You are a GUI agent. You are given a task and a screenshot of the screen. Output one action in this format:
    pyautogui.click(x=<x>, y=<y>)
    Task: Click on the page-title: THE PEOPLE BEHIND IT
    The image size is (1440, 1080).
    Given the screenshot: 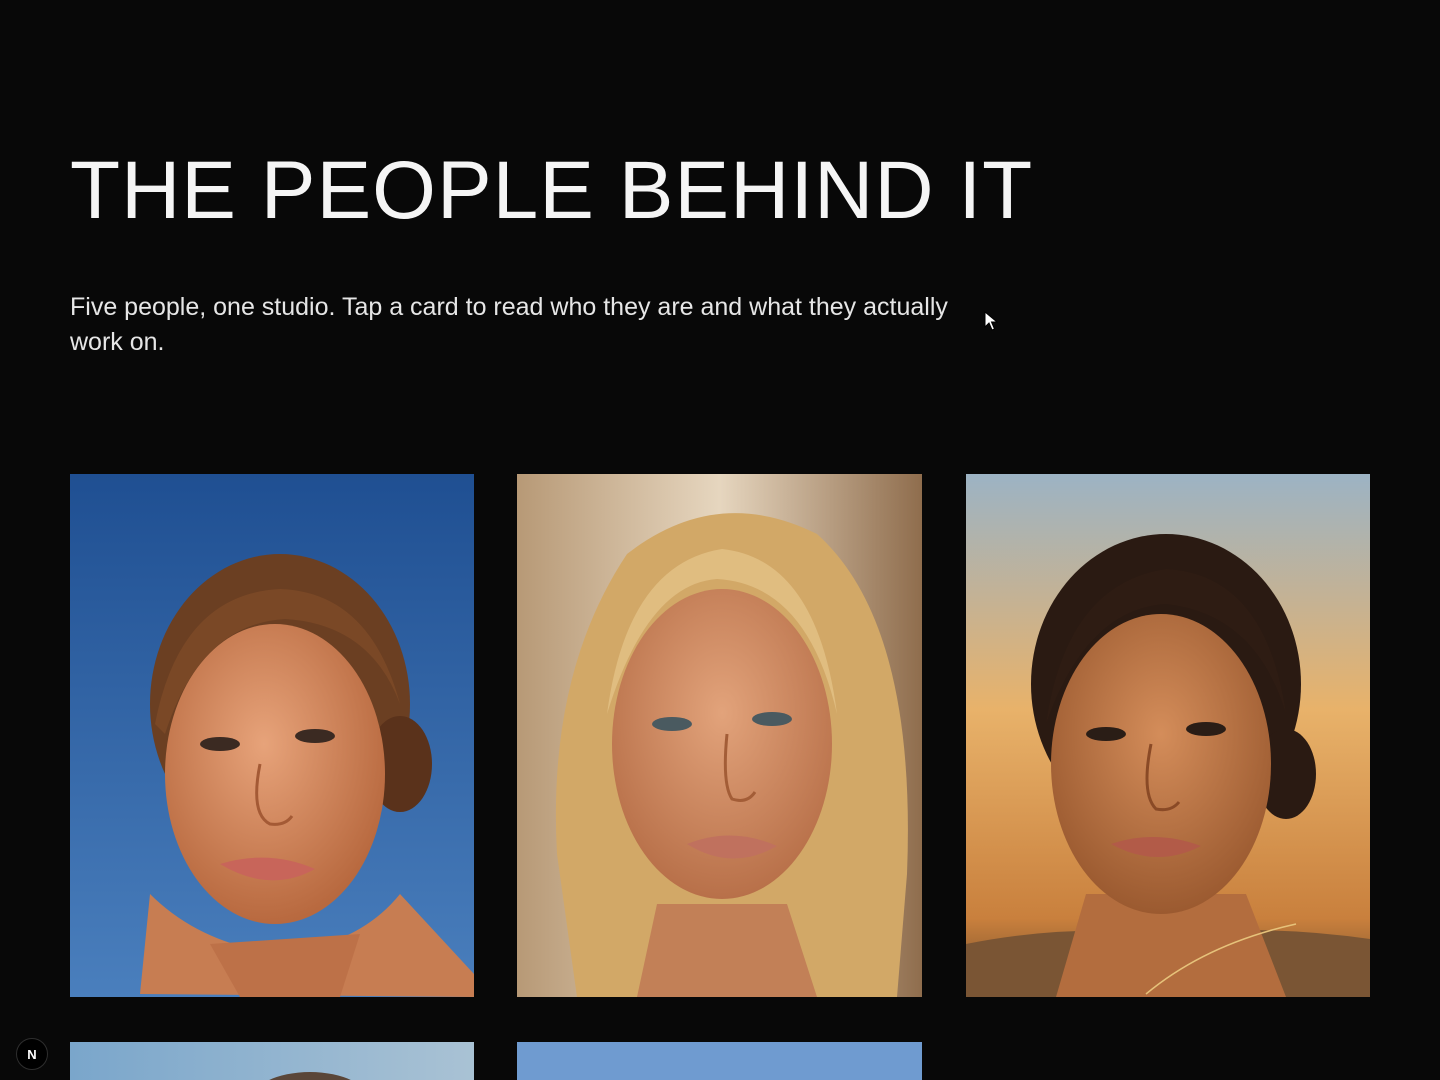 What is the action you would take?
    pyautogui.click(x=552, y=190)
    